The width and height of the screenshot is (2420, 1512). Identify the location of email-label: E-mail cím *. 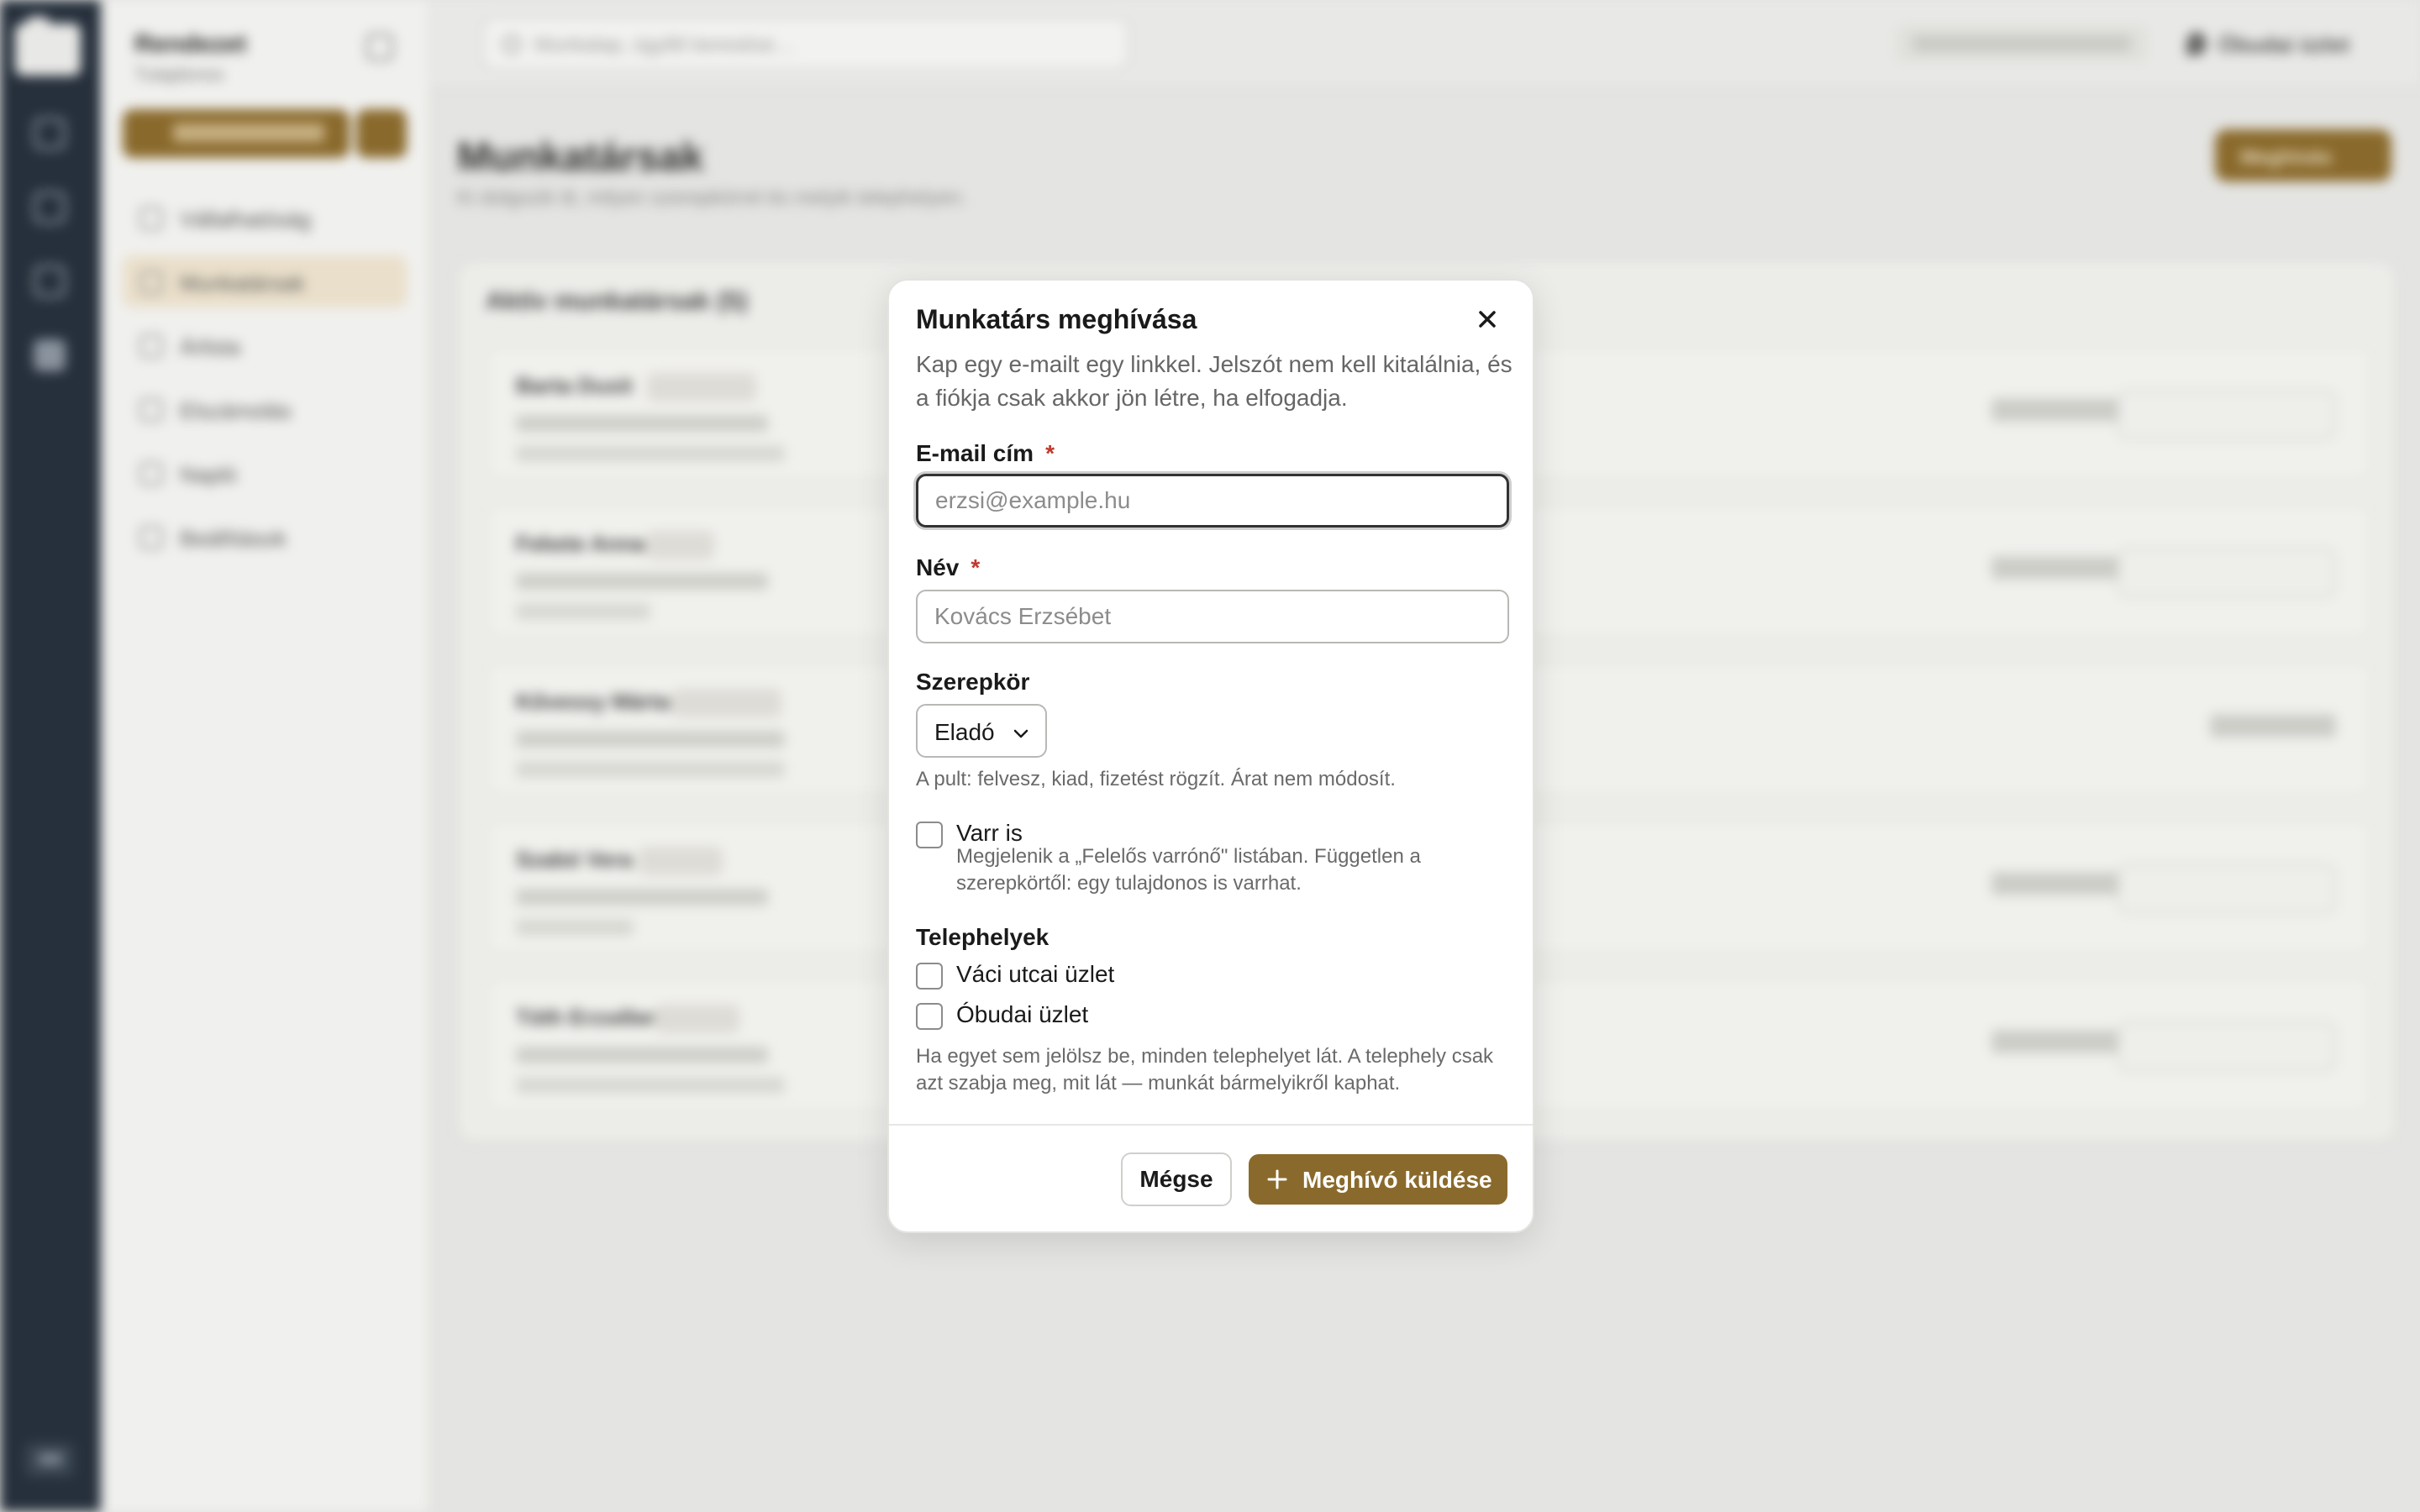
(986, 453).